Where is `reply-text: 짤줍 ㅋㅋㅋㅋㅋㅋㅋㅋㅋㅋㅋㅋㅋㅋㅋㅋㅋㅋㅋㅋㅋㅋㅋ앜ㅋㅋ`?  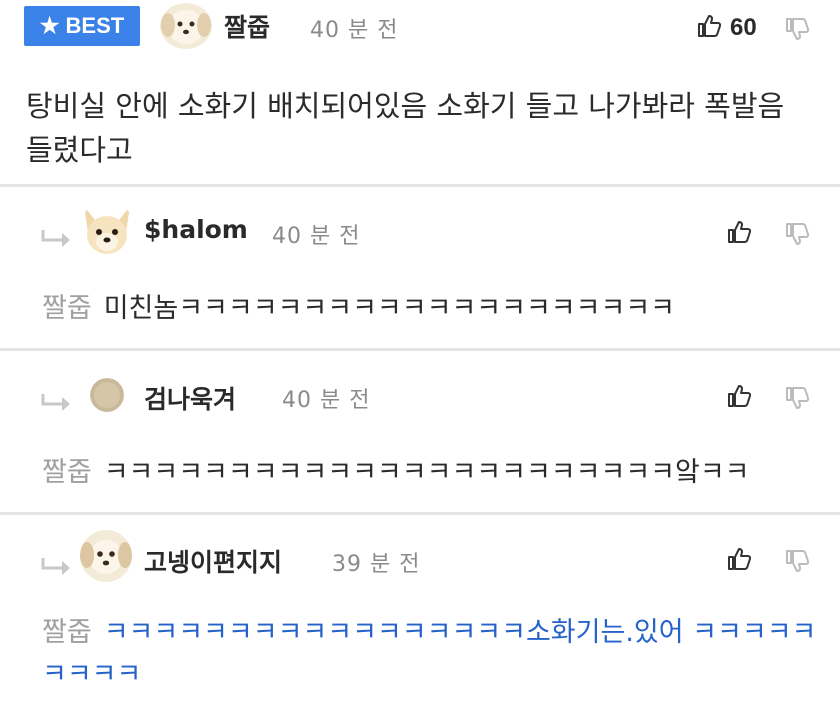
reply-text: 짤줍 ㅋㅋㅋㅋㅋㅋㅋㅋㅋㅋㅋㅋㅋㅋㅋㅋㅋㅋㅋㅋㅋㅋㅋ앜ㅋㅋ is located at coordinates (396, 469).